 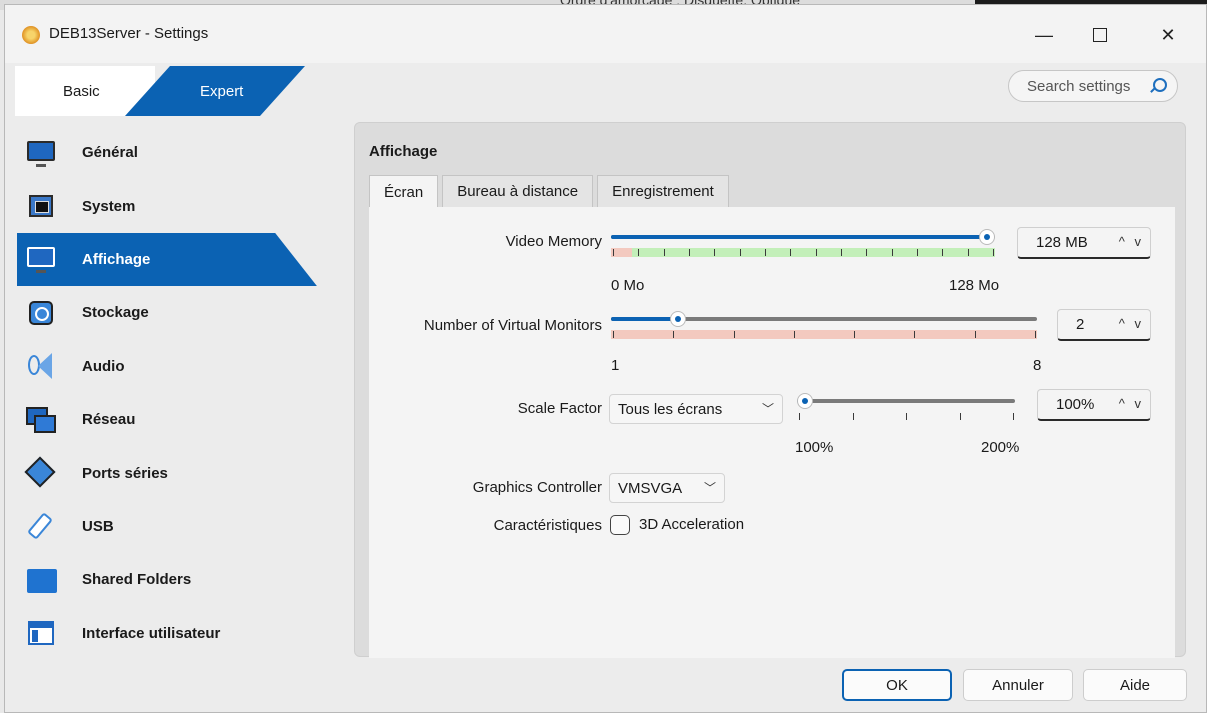 What do you see at coordinates (620, 525) in the screenshot?
I see `3d-acceleration-checkbox` at bounding box center [620, 525].